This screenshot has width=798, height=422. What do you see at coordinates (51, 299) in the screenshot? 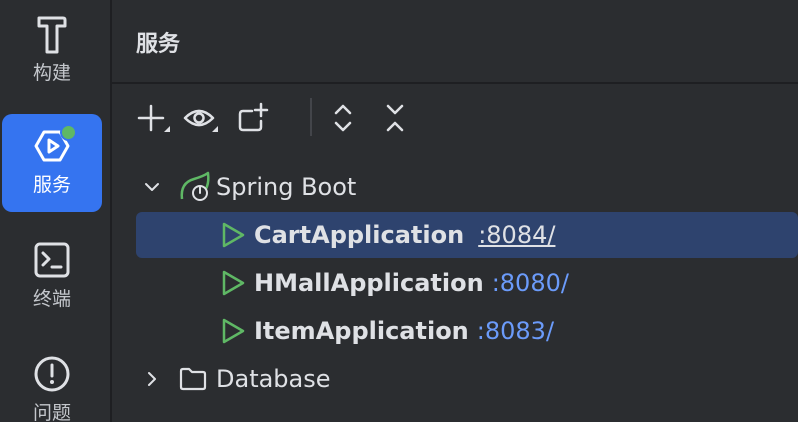
I see `tool-terminal-label: 终端` at bounding box center [51, 299].